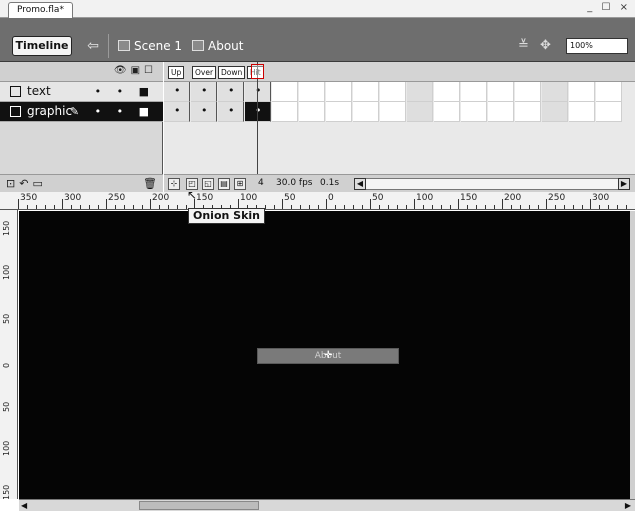 The image size is (635, 511). What do you see at coordinates (112, 111) in the screenshot?
I see `layer-state-dots: ✎ • • ■` at bounding box center [112, 111].